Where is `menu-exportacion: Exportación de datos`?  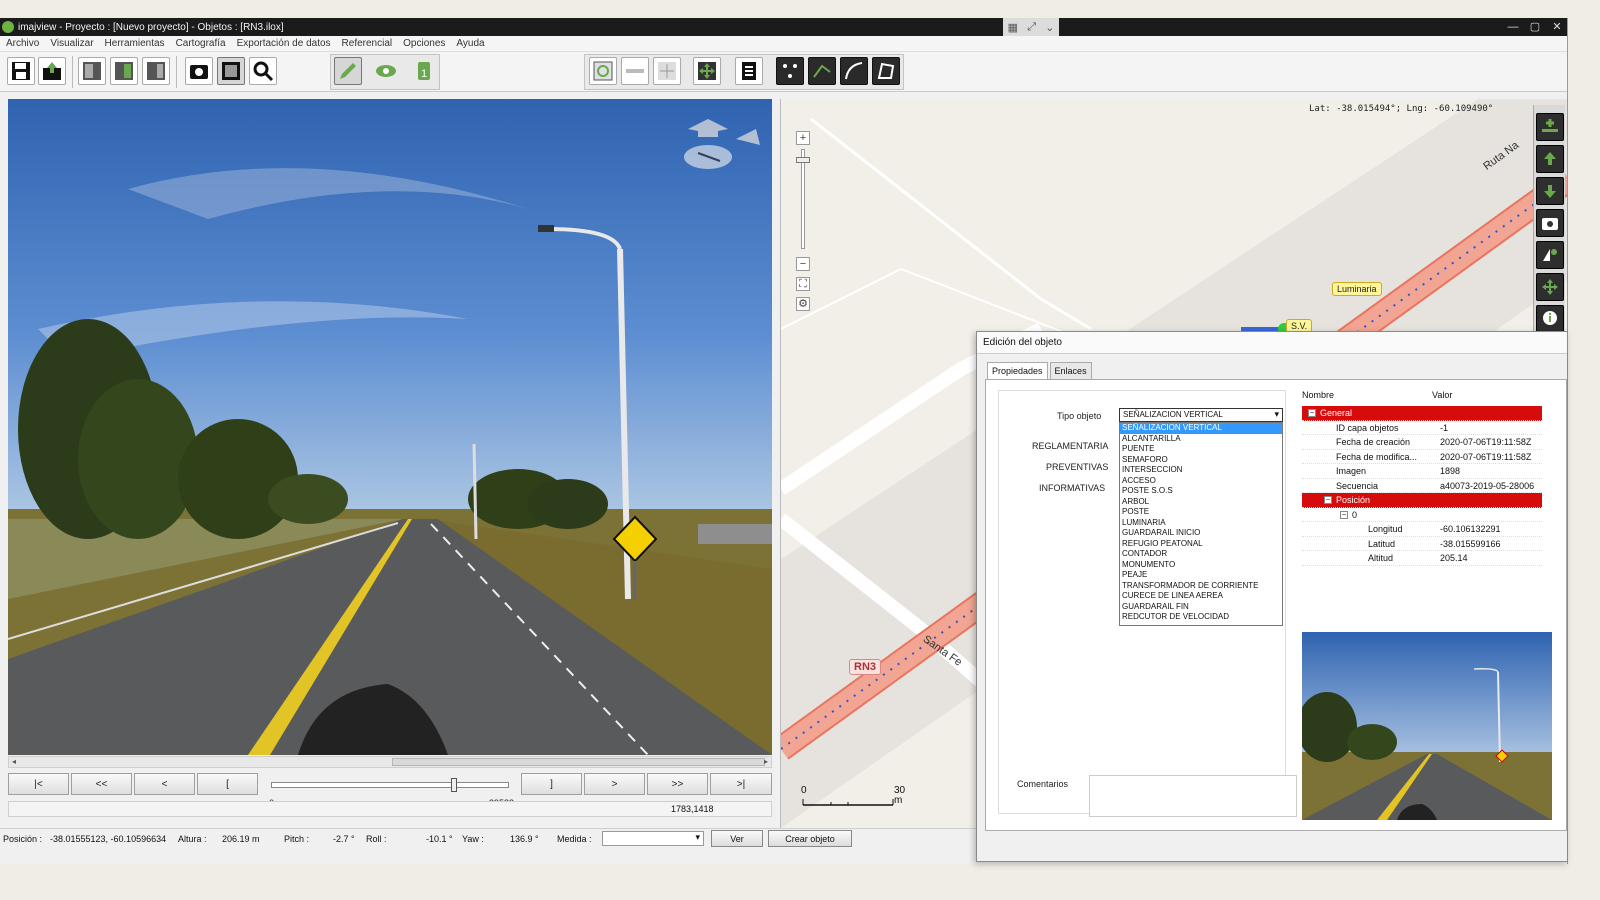 menu-exportacion: Exportación de datos is located at coordinates (284, 43).